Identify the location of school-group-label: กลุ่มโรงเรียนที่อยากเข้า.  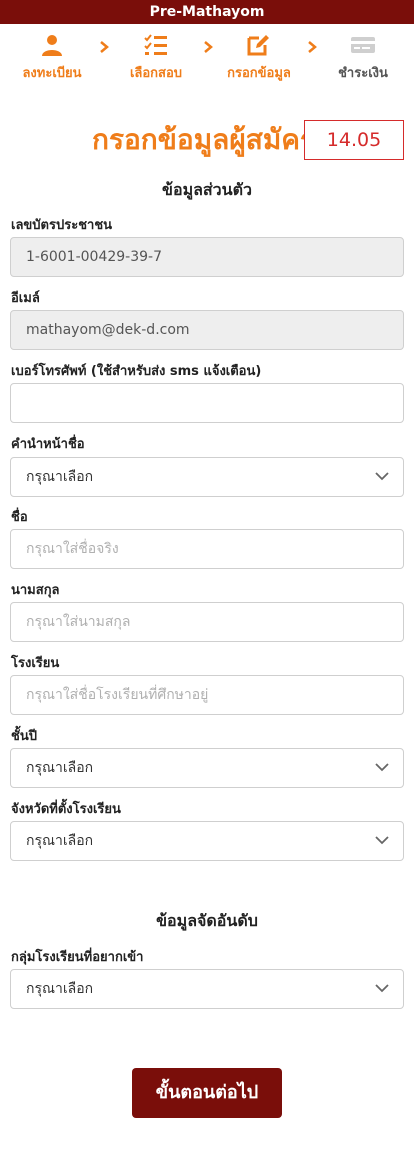
(77, 957).